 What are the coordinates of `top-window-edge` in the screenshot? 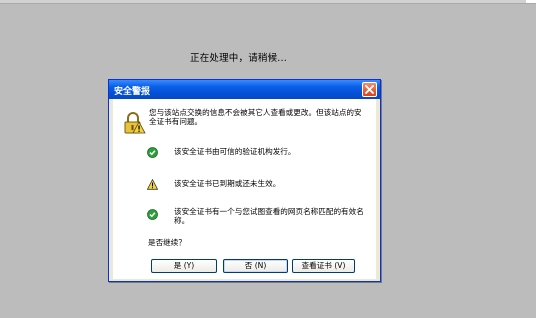 It's located at (268, 2).